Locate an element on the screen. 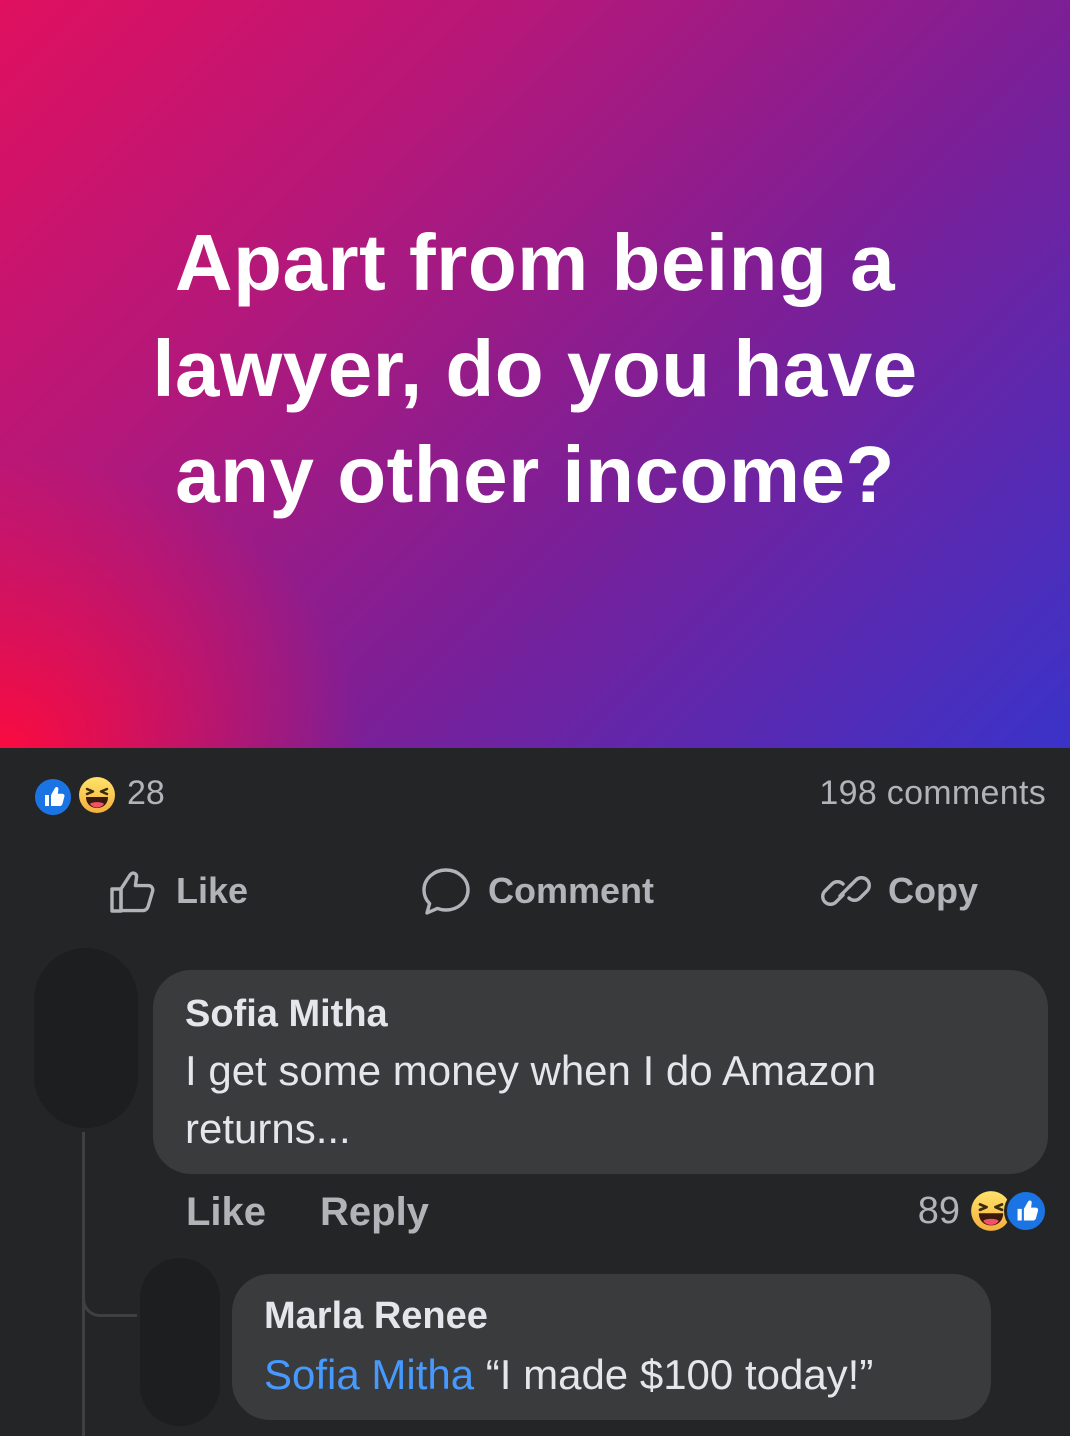 This screenshot has width=1070, height=1436. mention-link: Sofia Mitha is located at coordinates (369, 1374).